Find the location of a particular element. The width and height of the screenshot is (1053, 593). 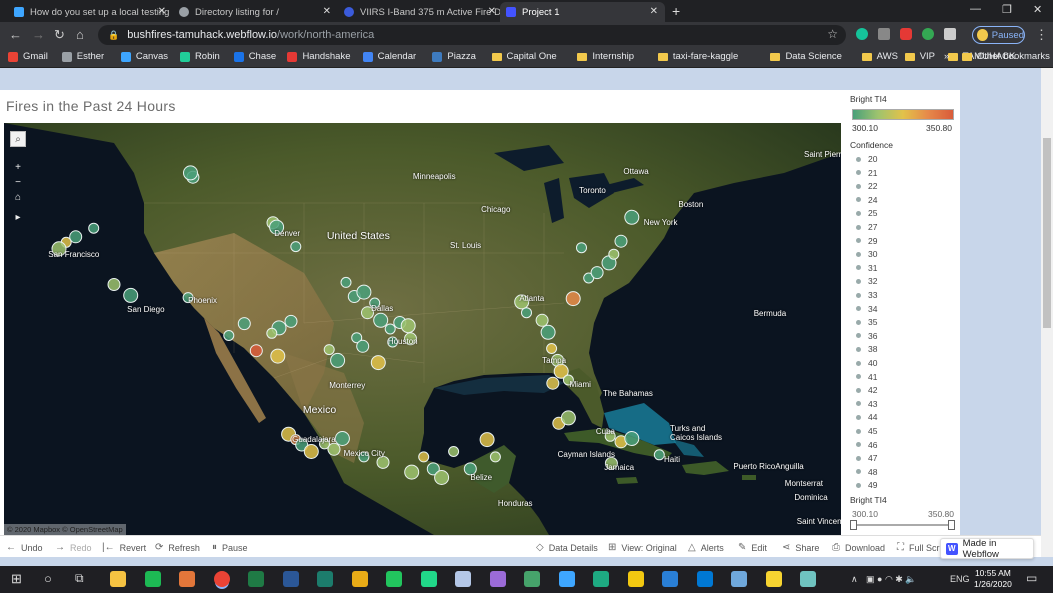

green-extension-icon is located at coordinates (928, 34).